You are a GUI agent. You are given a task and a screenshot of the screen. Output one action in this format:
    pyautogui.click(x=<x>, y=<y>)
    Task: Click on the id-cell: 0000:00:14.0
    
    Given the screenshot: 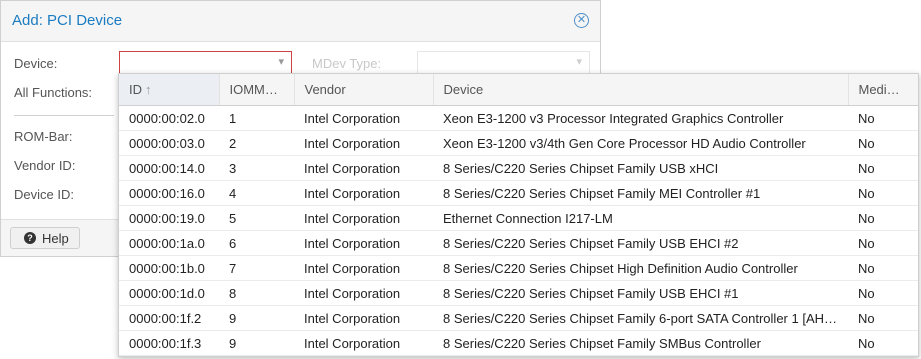 What is the action you would take?
    pyautogui.click(x=169, y=168)
    